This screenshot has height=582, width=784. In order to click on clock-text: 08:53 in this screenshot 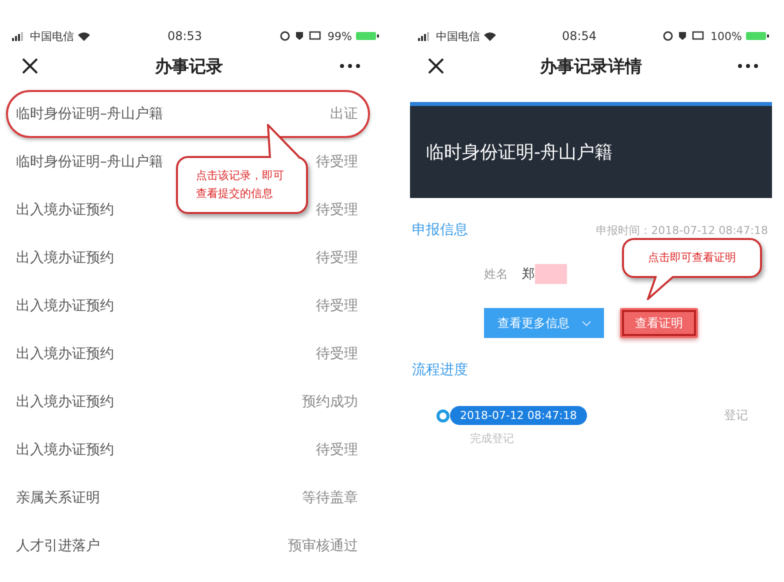, I will do `click(184, 36)`.